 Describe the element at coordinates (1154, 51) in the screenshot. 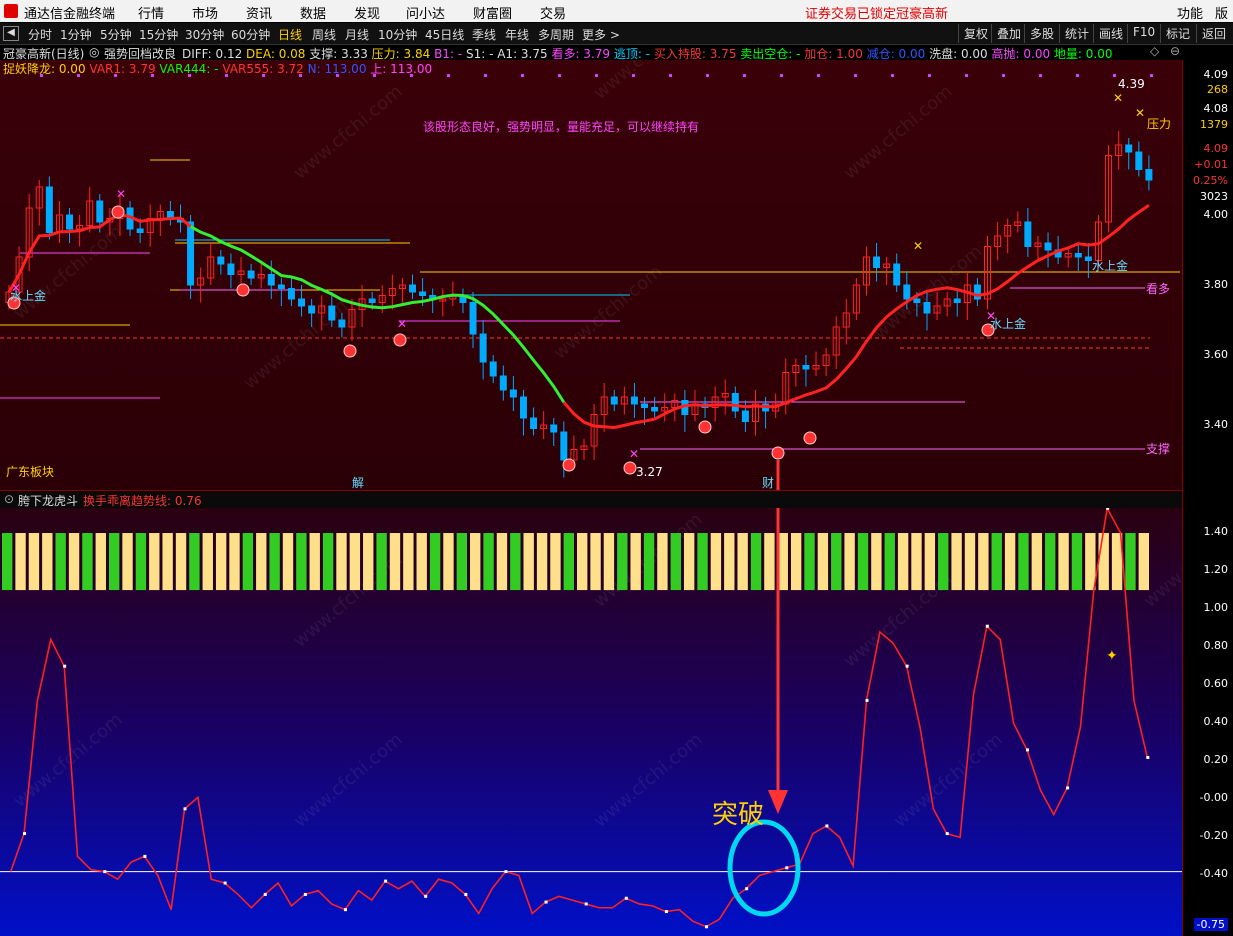

I see `diamond-icon: ◇` at that location.